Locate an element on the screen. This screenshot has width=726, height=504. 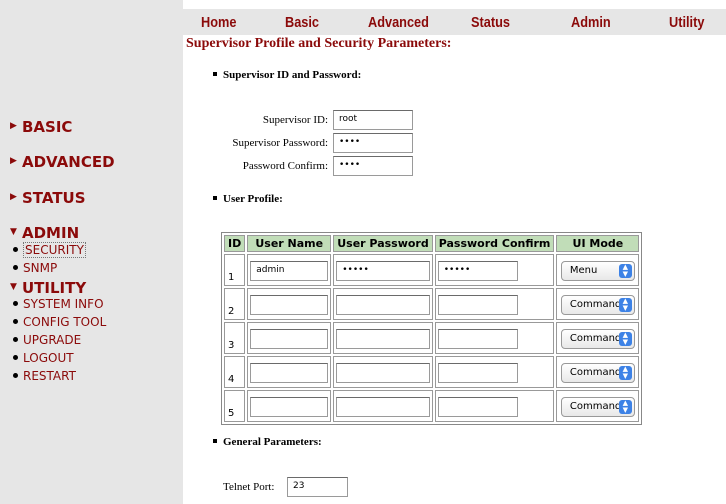
password-confirm-input: ••••• is located at coordinates (477, 270).